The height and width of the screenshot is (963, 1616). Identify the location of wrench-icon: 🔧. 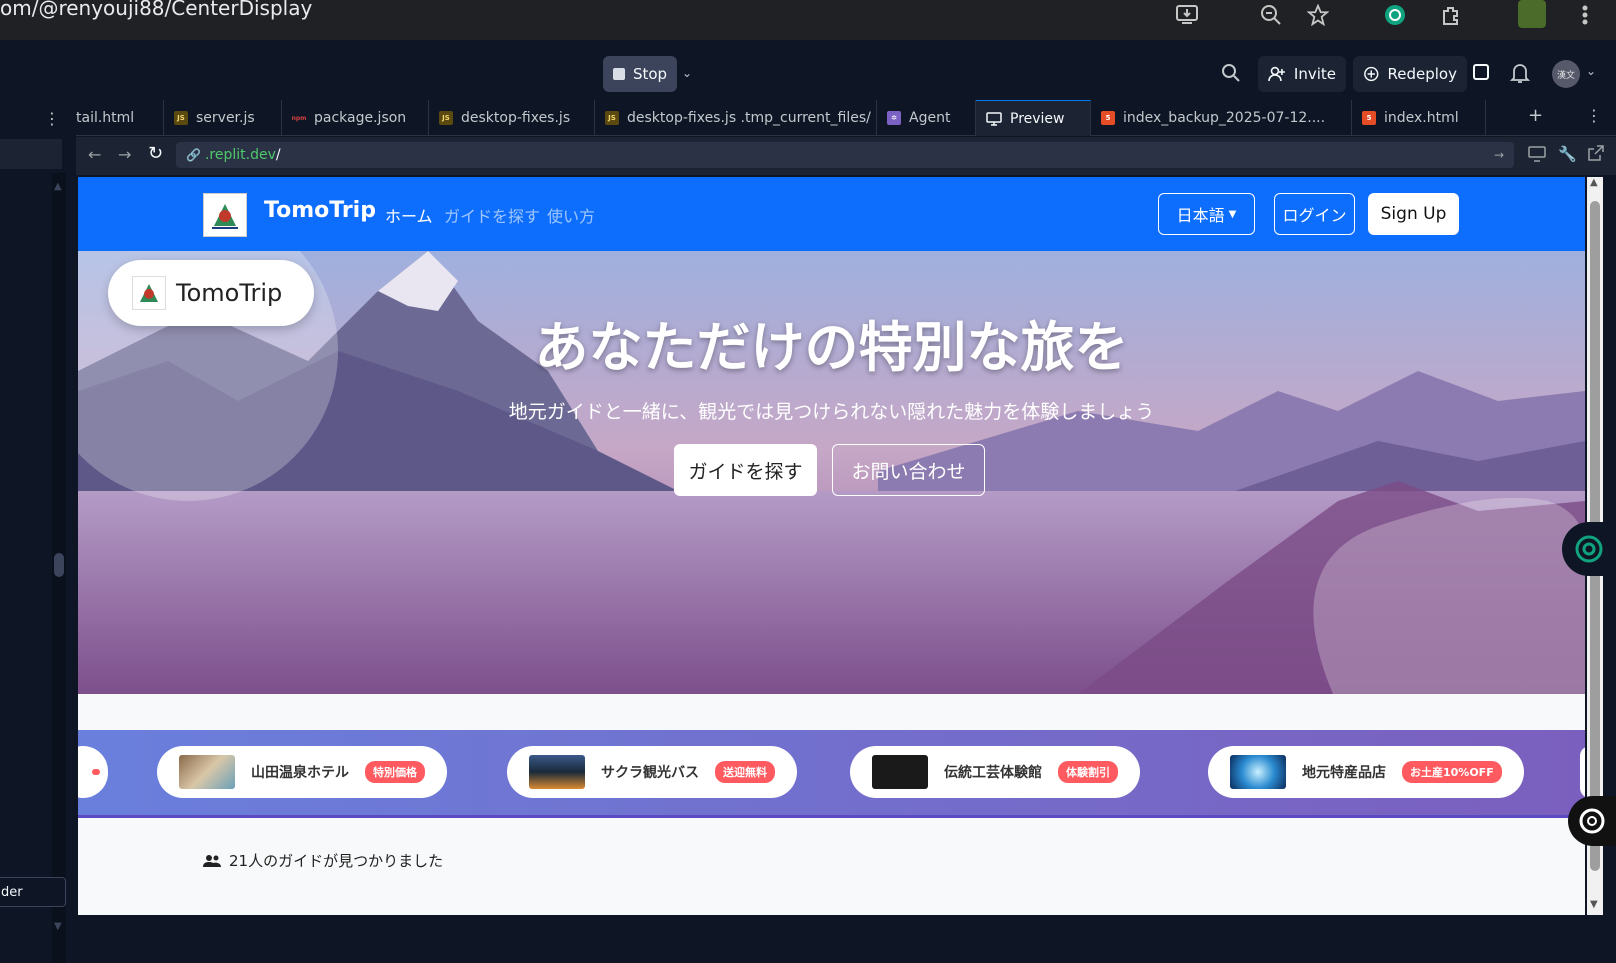
(1567, 154).